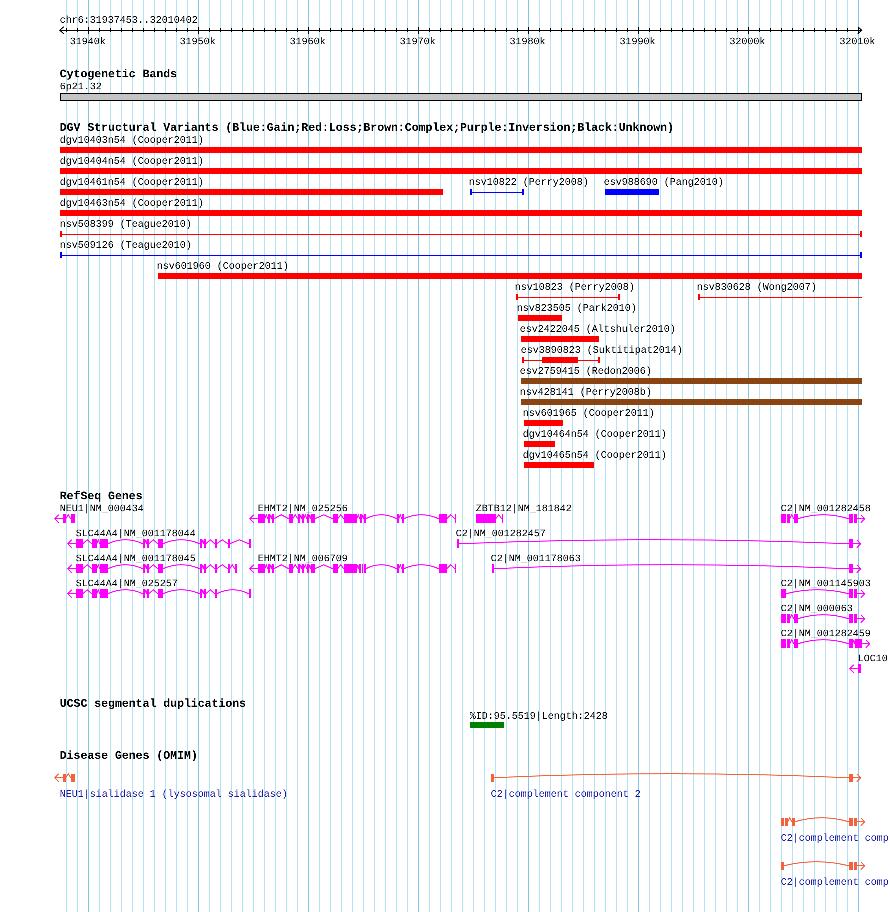  I want to click on tick-label: 31940k, so click(88, 43).